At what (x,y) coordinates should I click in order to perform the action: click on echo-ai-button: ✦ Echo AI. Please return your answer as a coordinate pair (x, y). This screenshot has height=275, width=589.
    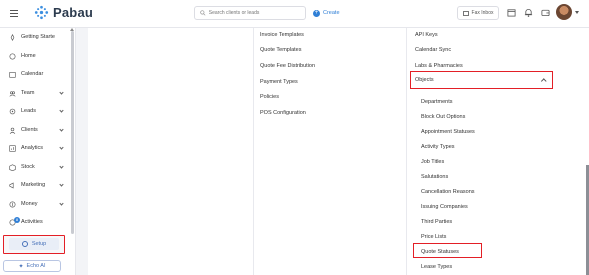
    Looking at the image, I should click on (32, 266).